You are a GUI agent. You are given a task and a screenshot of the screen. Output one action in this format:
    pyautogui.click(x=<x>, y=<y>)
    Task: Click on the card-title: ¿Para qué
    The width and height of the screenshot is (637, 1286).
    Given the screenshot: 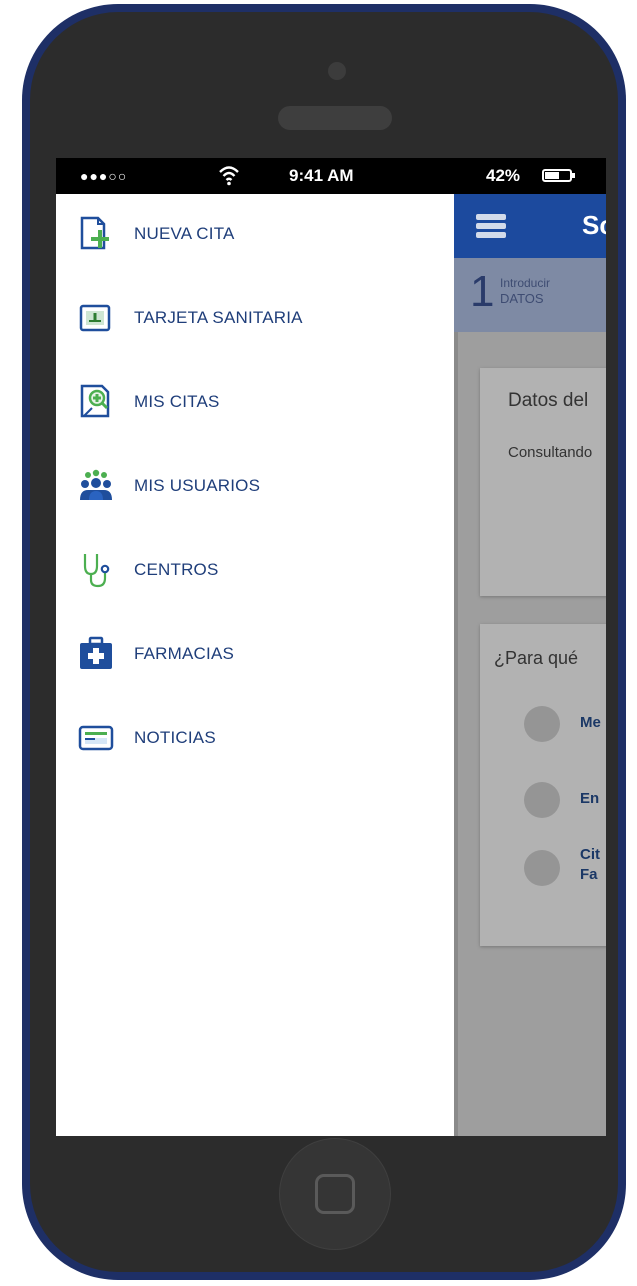 What is the action you would take?
    pyautogui.click(x=536, y=658)
    